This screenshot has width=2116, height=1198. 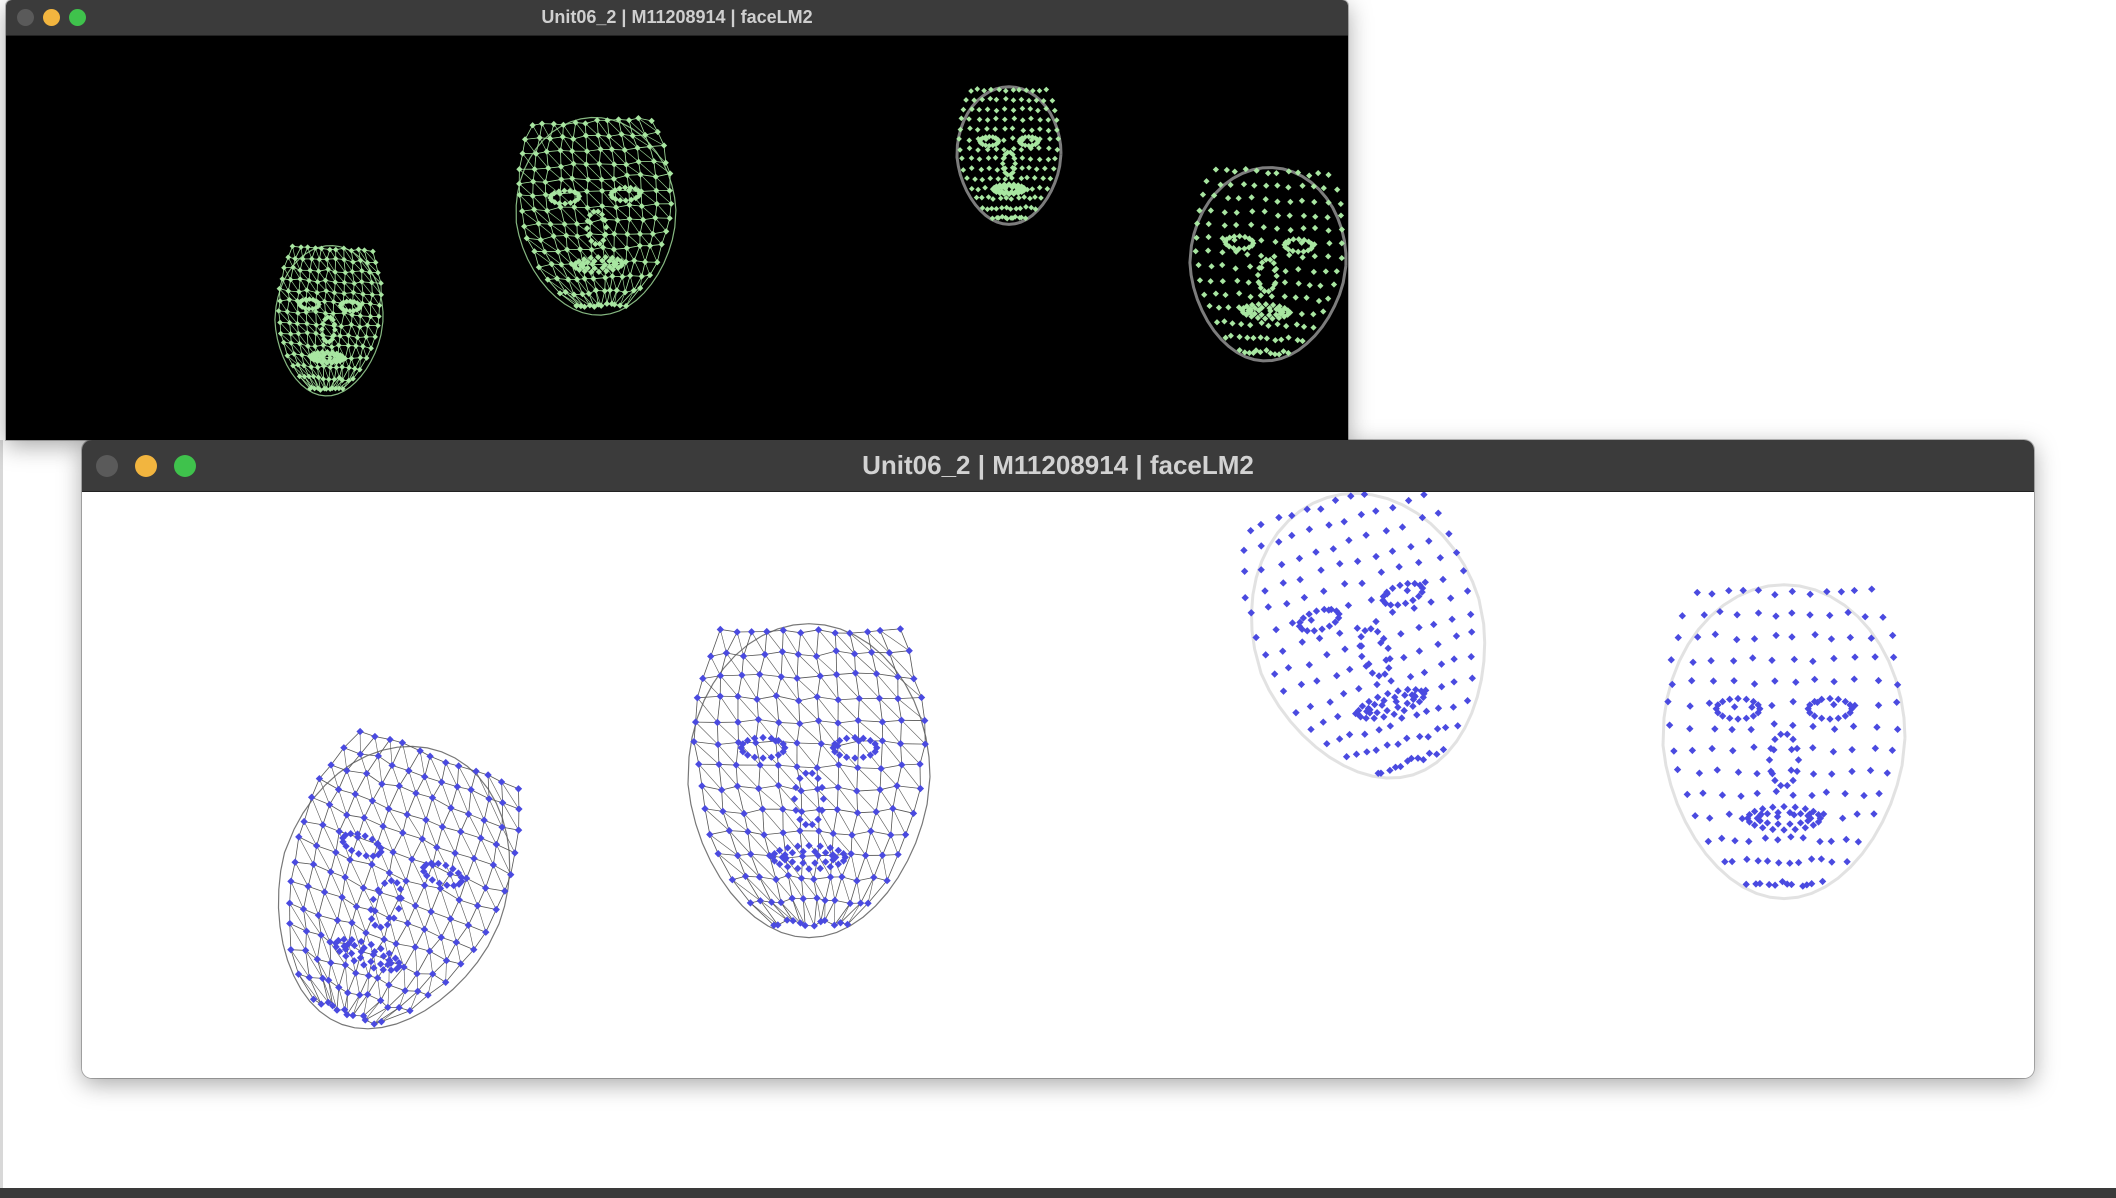 What do you see at coordinates (1058, 1193) in the screenshot?
I see `desktop-bottom-bar` at bounding box center [1058, 1193].